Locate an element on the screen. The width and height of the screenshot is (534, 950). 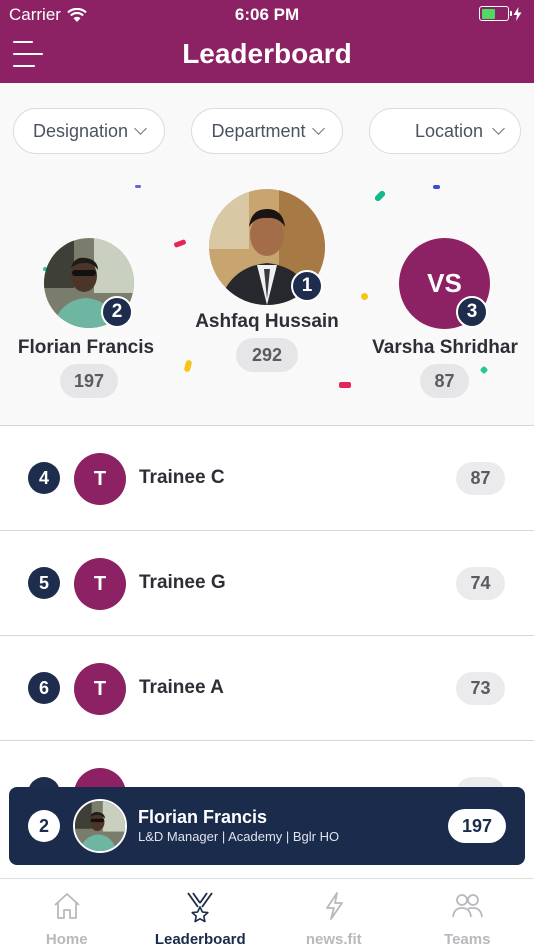
tab-label: Leaderboard is located at coordinates (200, 939).